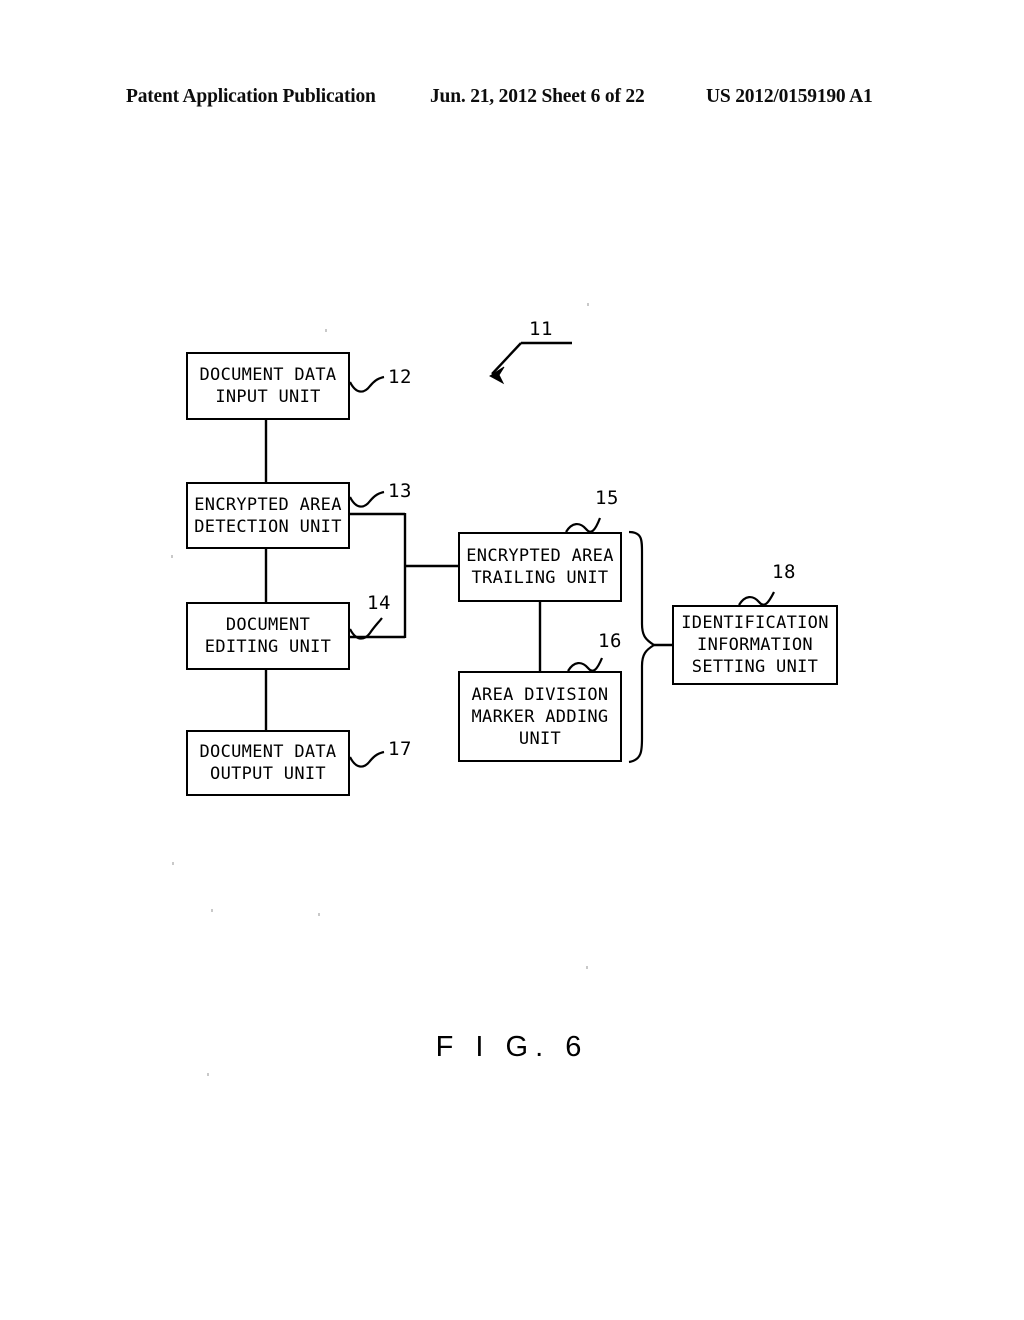 Image resolution: width=1024 pixels, height=1320 pixels. I want to click on figure-caption: F I G. 6, so click(512, 1047).